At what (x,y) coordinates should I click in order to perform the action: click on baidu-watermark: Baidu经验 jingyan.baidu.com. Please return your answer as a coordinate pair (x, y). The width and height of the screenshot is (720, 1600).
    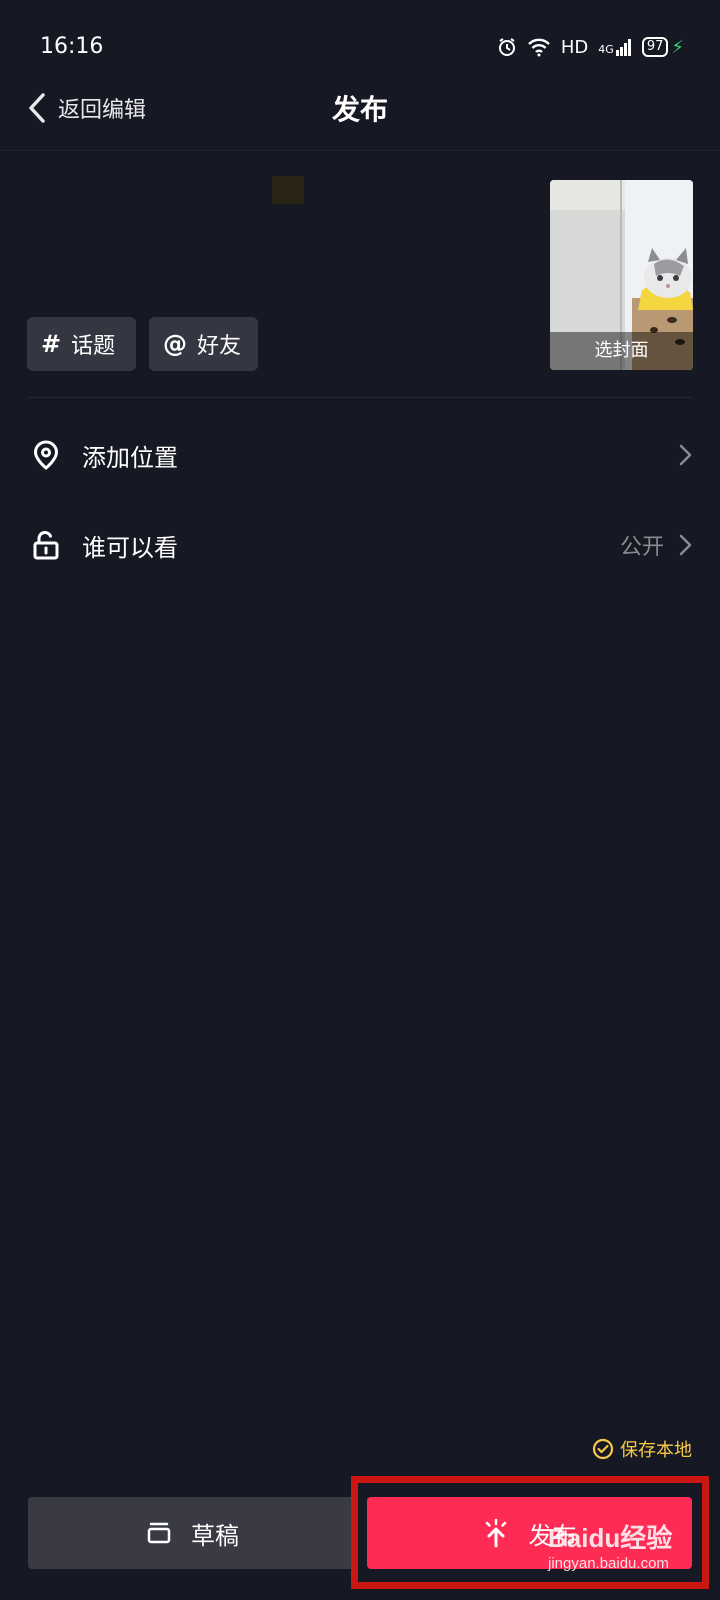
    Looking at the image, I should click on (623, 1545).